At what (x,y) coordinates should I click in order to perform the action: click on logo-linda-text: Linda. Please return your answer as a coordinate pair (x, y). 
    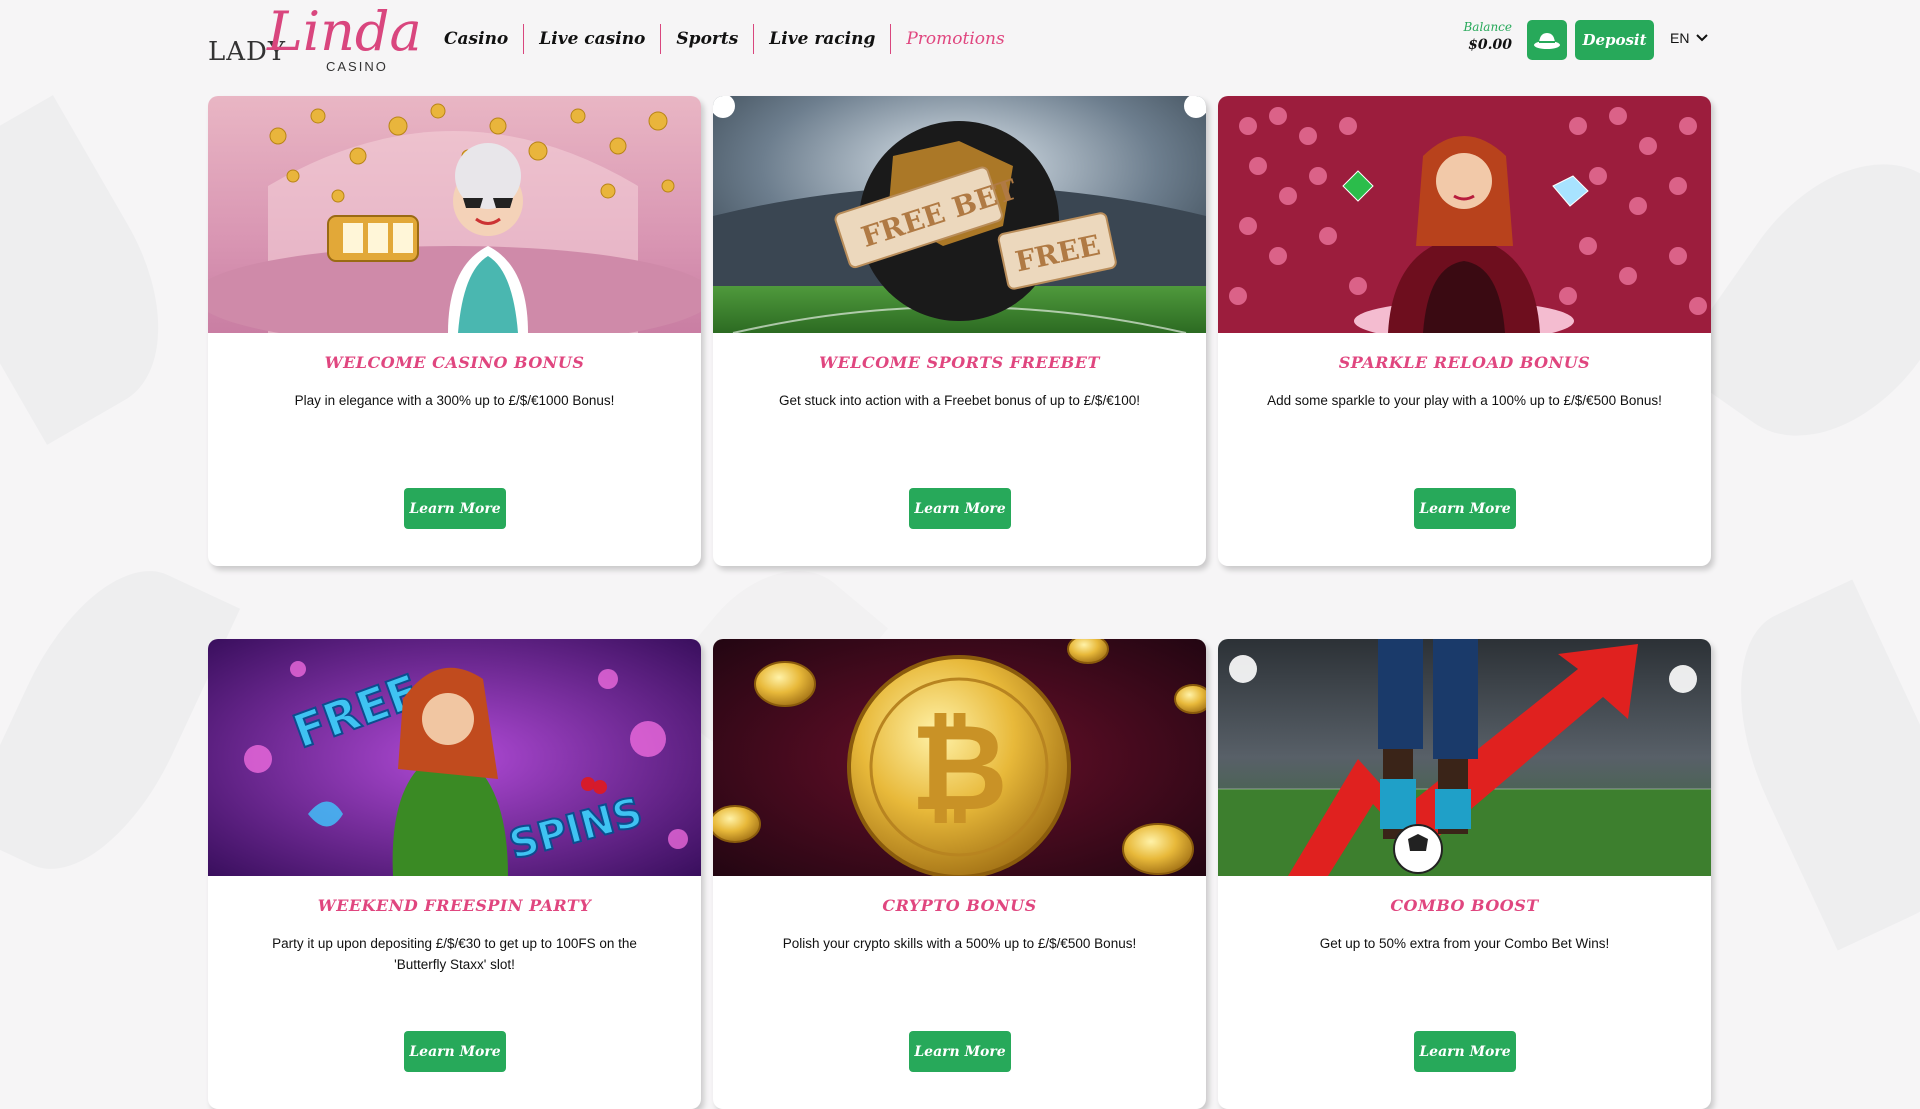
    Looking at the image, I should click on (344, 31).